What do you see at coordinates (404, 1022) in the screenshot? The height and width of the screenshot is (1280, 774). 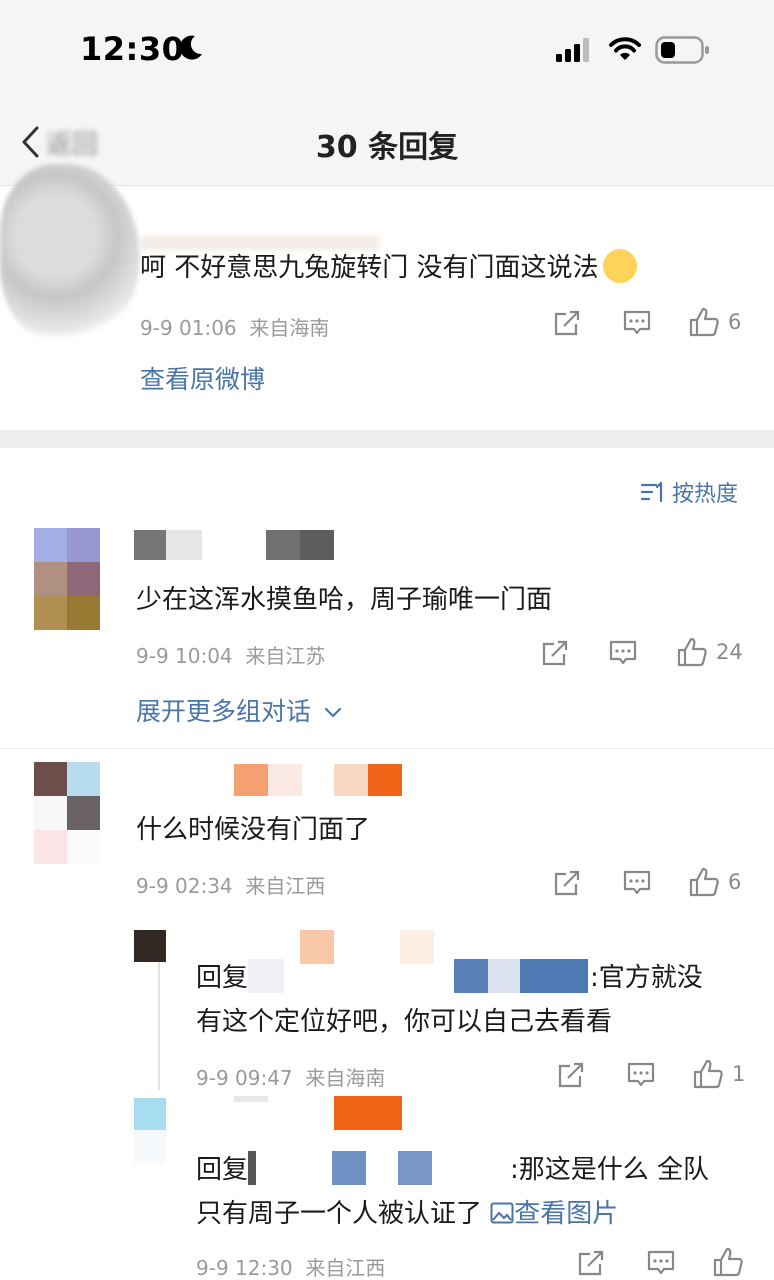 I see `reply-text-line2: 有这个定位好吧，你可以自己去看看` at bounding box center [404, 1022].